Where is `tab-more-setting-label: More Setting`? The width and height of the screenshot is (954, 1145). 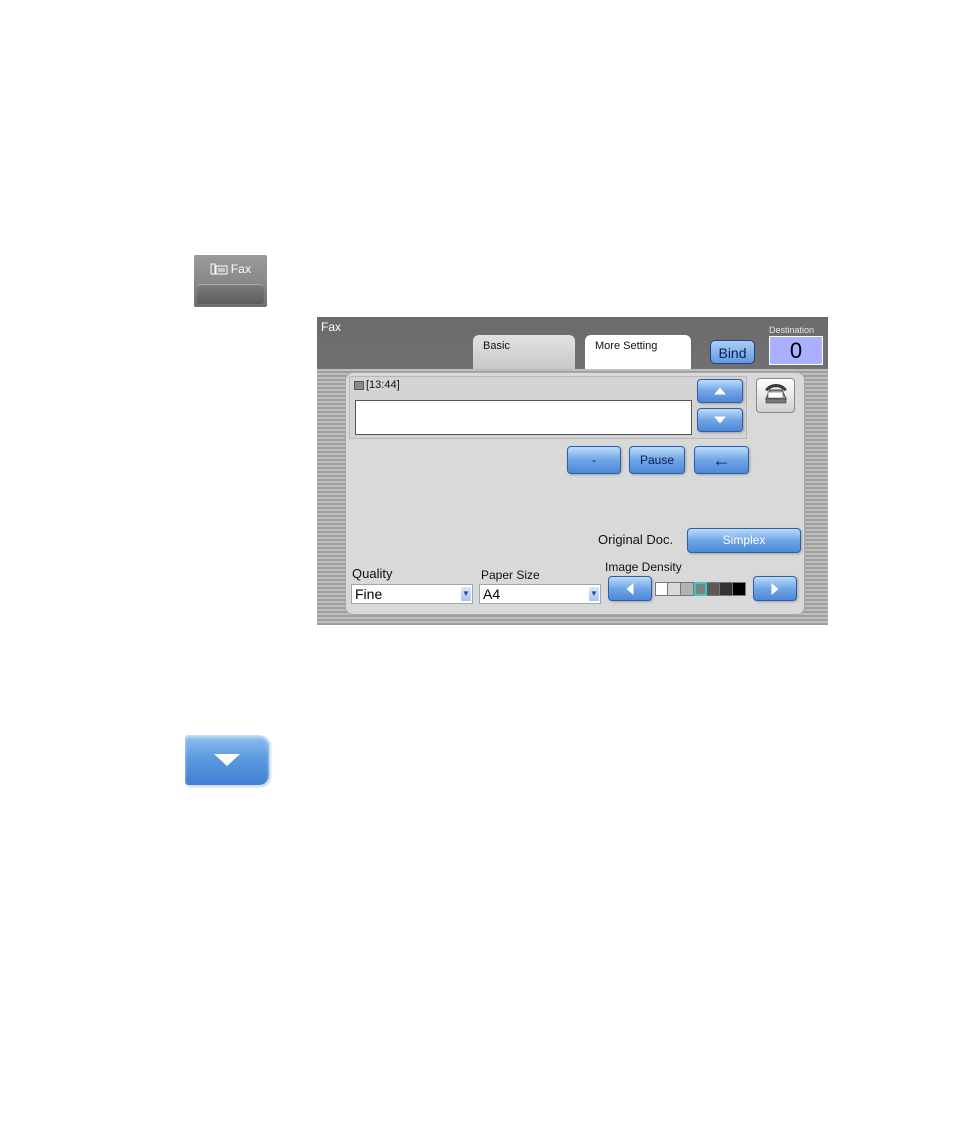 tab-more-setting-label: More Setting is located at coordinates (626, 346).